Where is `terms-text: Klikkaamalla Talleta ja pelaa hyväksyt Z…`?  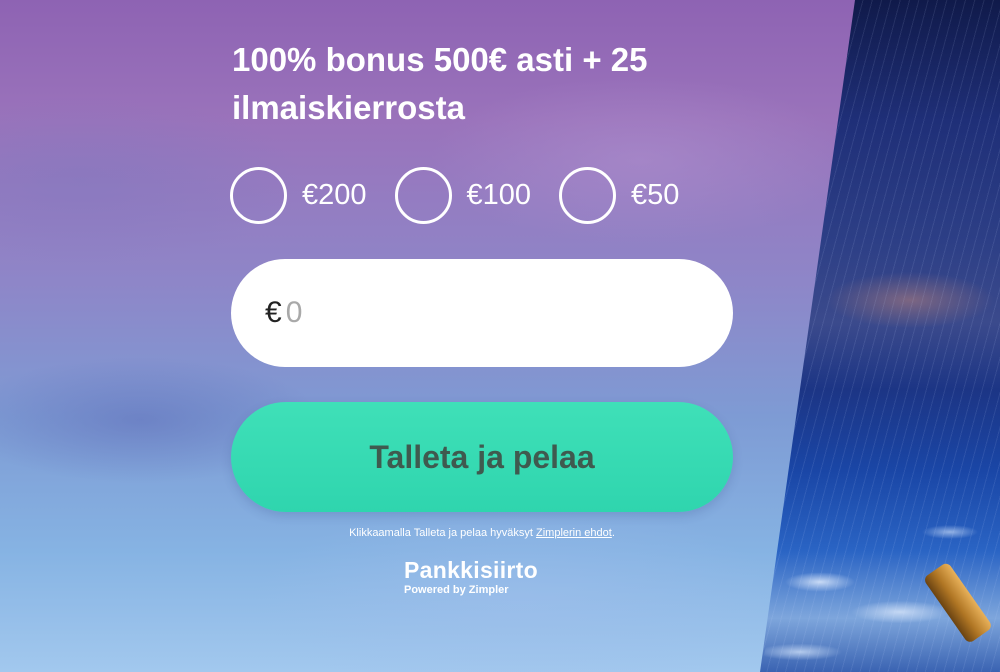 terms-text: Klikkaamalla Talleta ja pelaa hyväksyt Z… is located at coordinates (482, 533).